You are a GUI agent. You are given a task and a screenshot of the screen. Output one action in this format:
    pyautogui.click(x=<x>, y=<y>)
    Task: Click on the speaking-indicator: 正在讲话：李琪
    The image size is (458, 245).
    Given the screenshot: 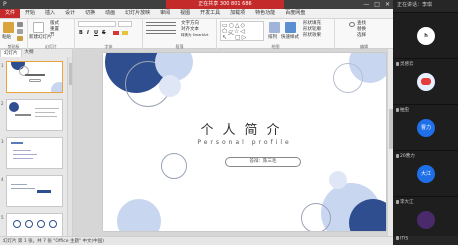 What is the action you would take?
    pyautogui.click(x=415, y=5)
    